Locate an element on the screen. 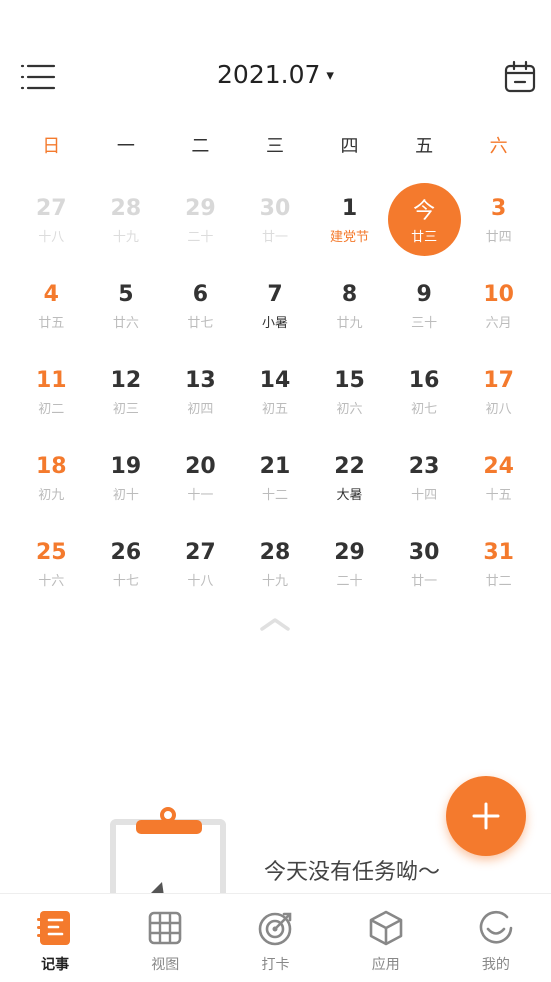  calendar-day: 15 初六 is located at coordinates (349, 395).